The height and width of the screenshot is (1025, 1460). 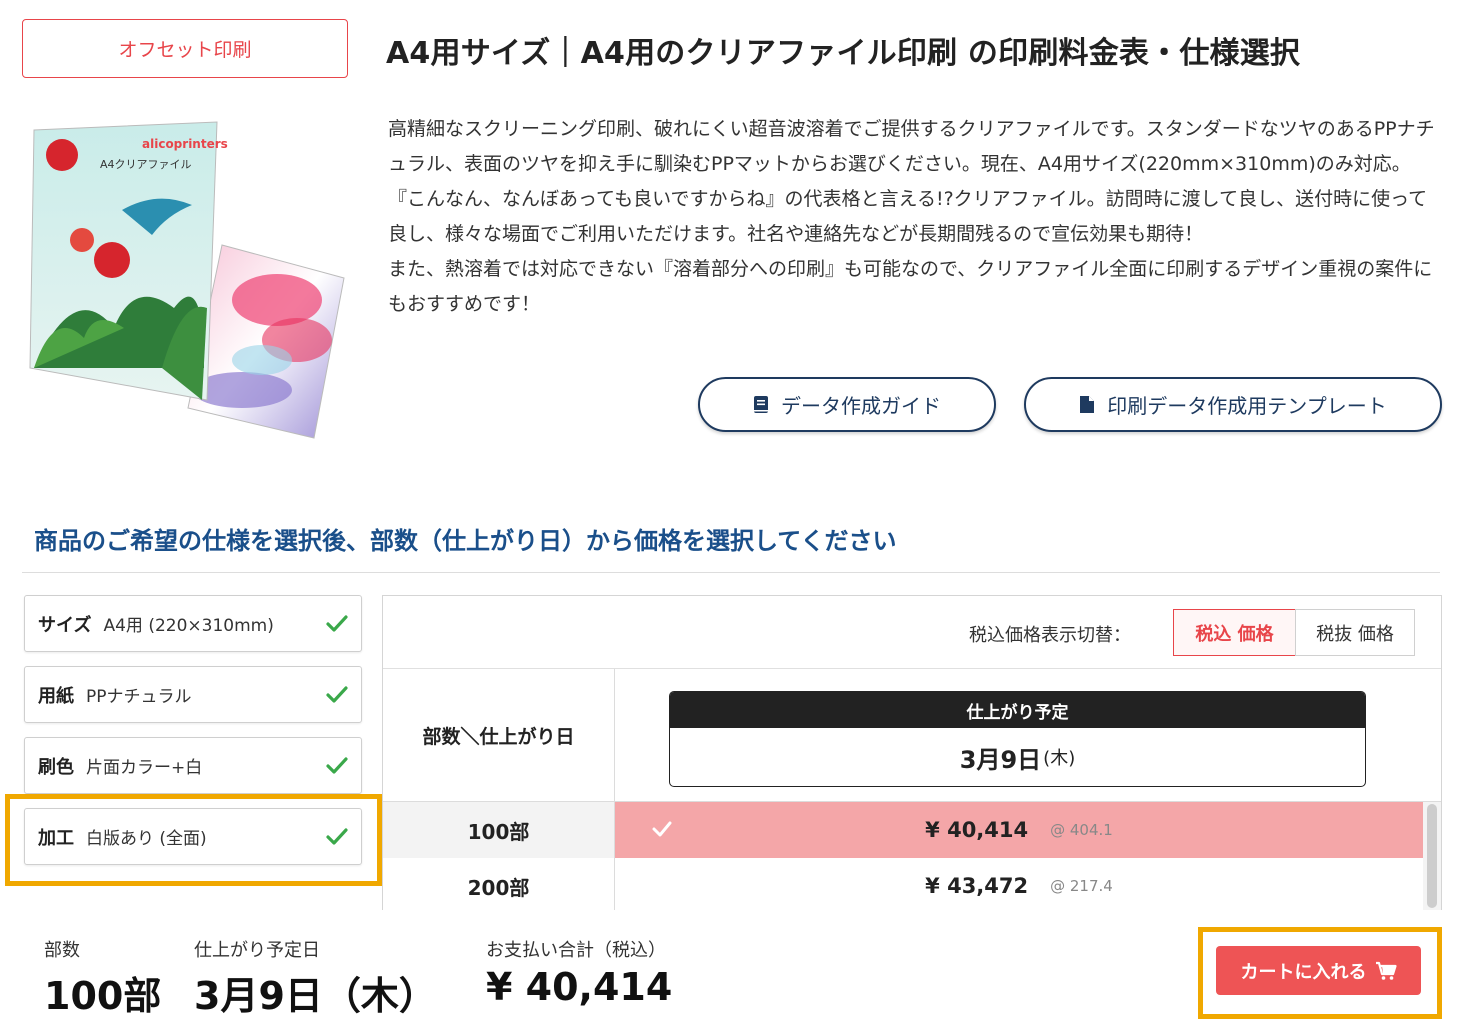 What do you see at coordinates (1017, 710) in the screenshot?
I see `delivery-date-title: 仕上がり予定` at bounding box center [1017, 710].